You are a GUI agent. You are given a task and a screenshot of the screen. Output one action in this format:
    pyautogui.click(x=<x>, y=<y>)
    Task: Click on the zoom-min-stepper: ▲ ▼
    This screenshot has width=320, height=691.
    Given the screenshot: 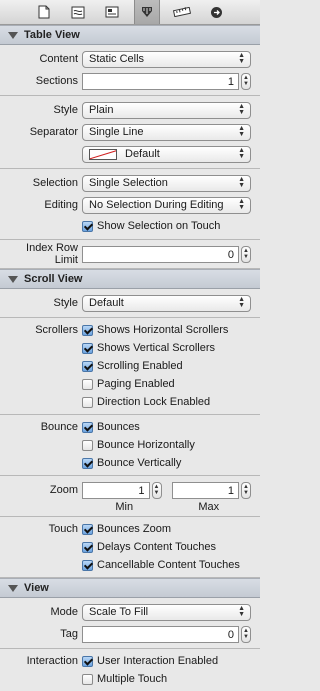 What is the action you would take?
    pyautogui.click(x=156, y=490)
    